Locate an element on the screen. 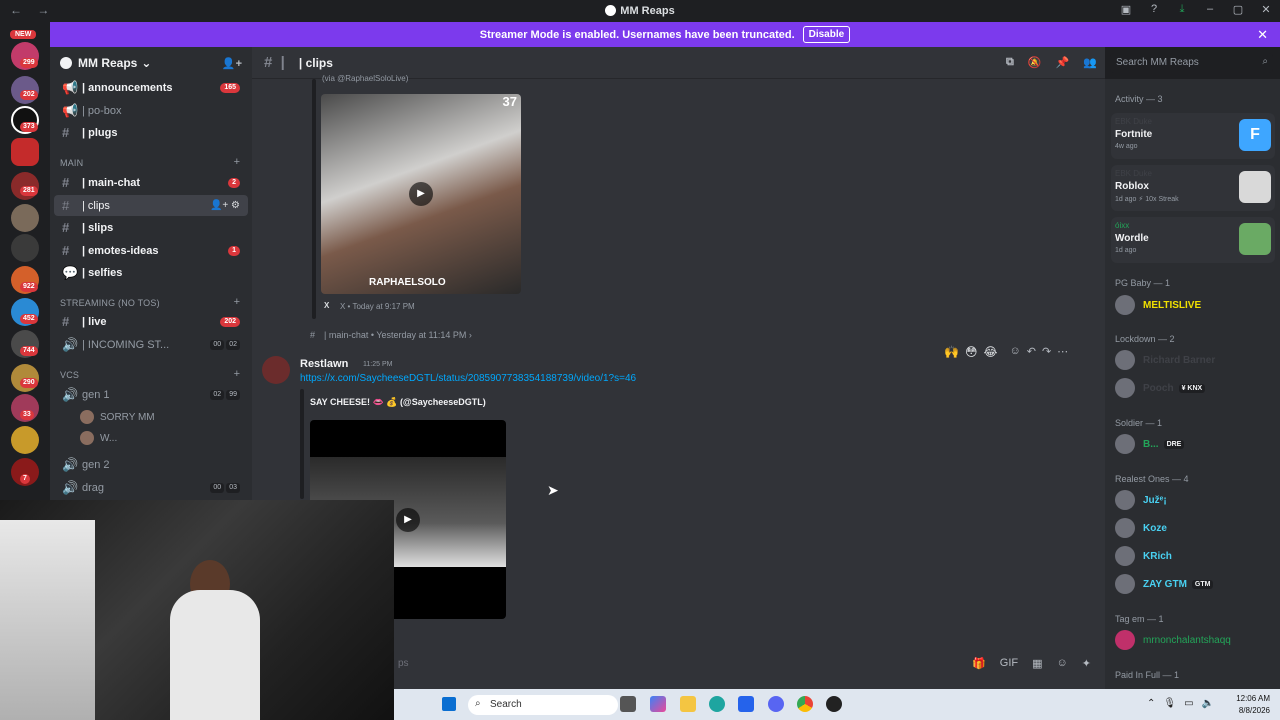  clock: 12:06 AM 8/8/2026 is located at coordinates (1253, 705).